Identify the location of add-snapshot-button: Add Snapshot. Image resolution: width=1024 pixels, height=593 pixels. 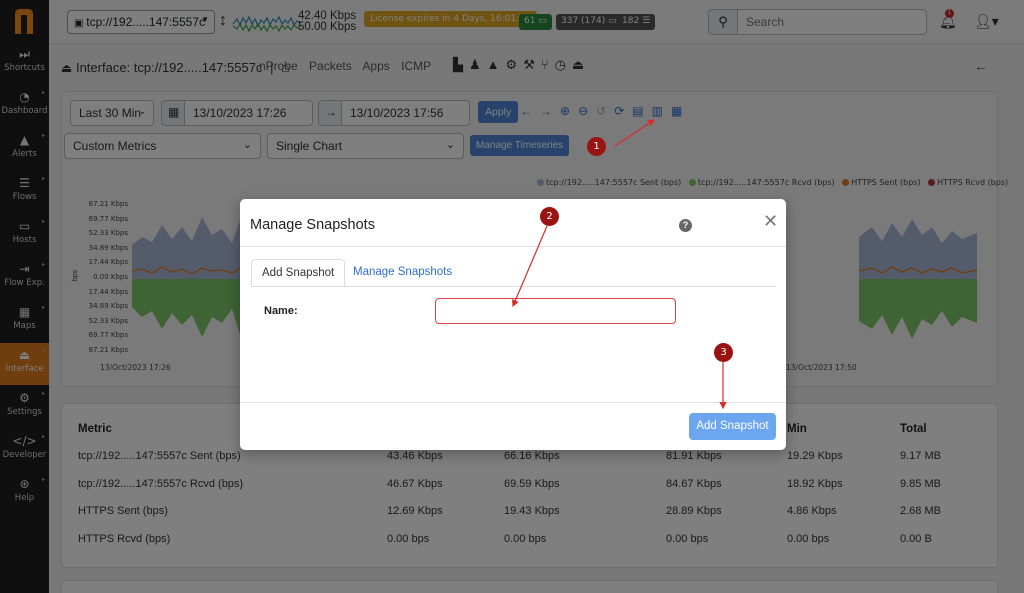
(732, 426).